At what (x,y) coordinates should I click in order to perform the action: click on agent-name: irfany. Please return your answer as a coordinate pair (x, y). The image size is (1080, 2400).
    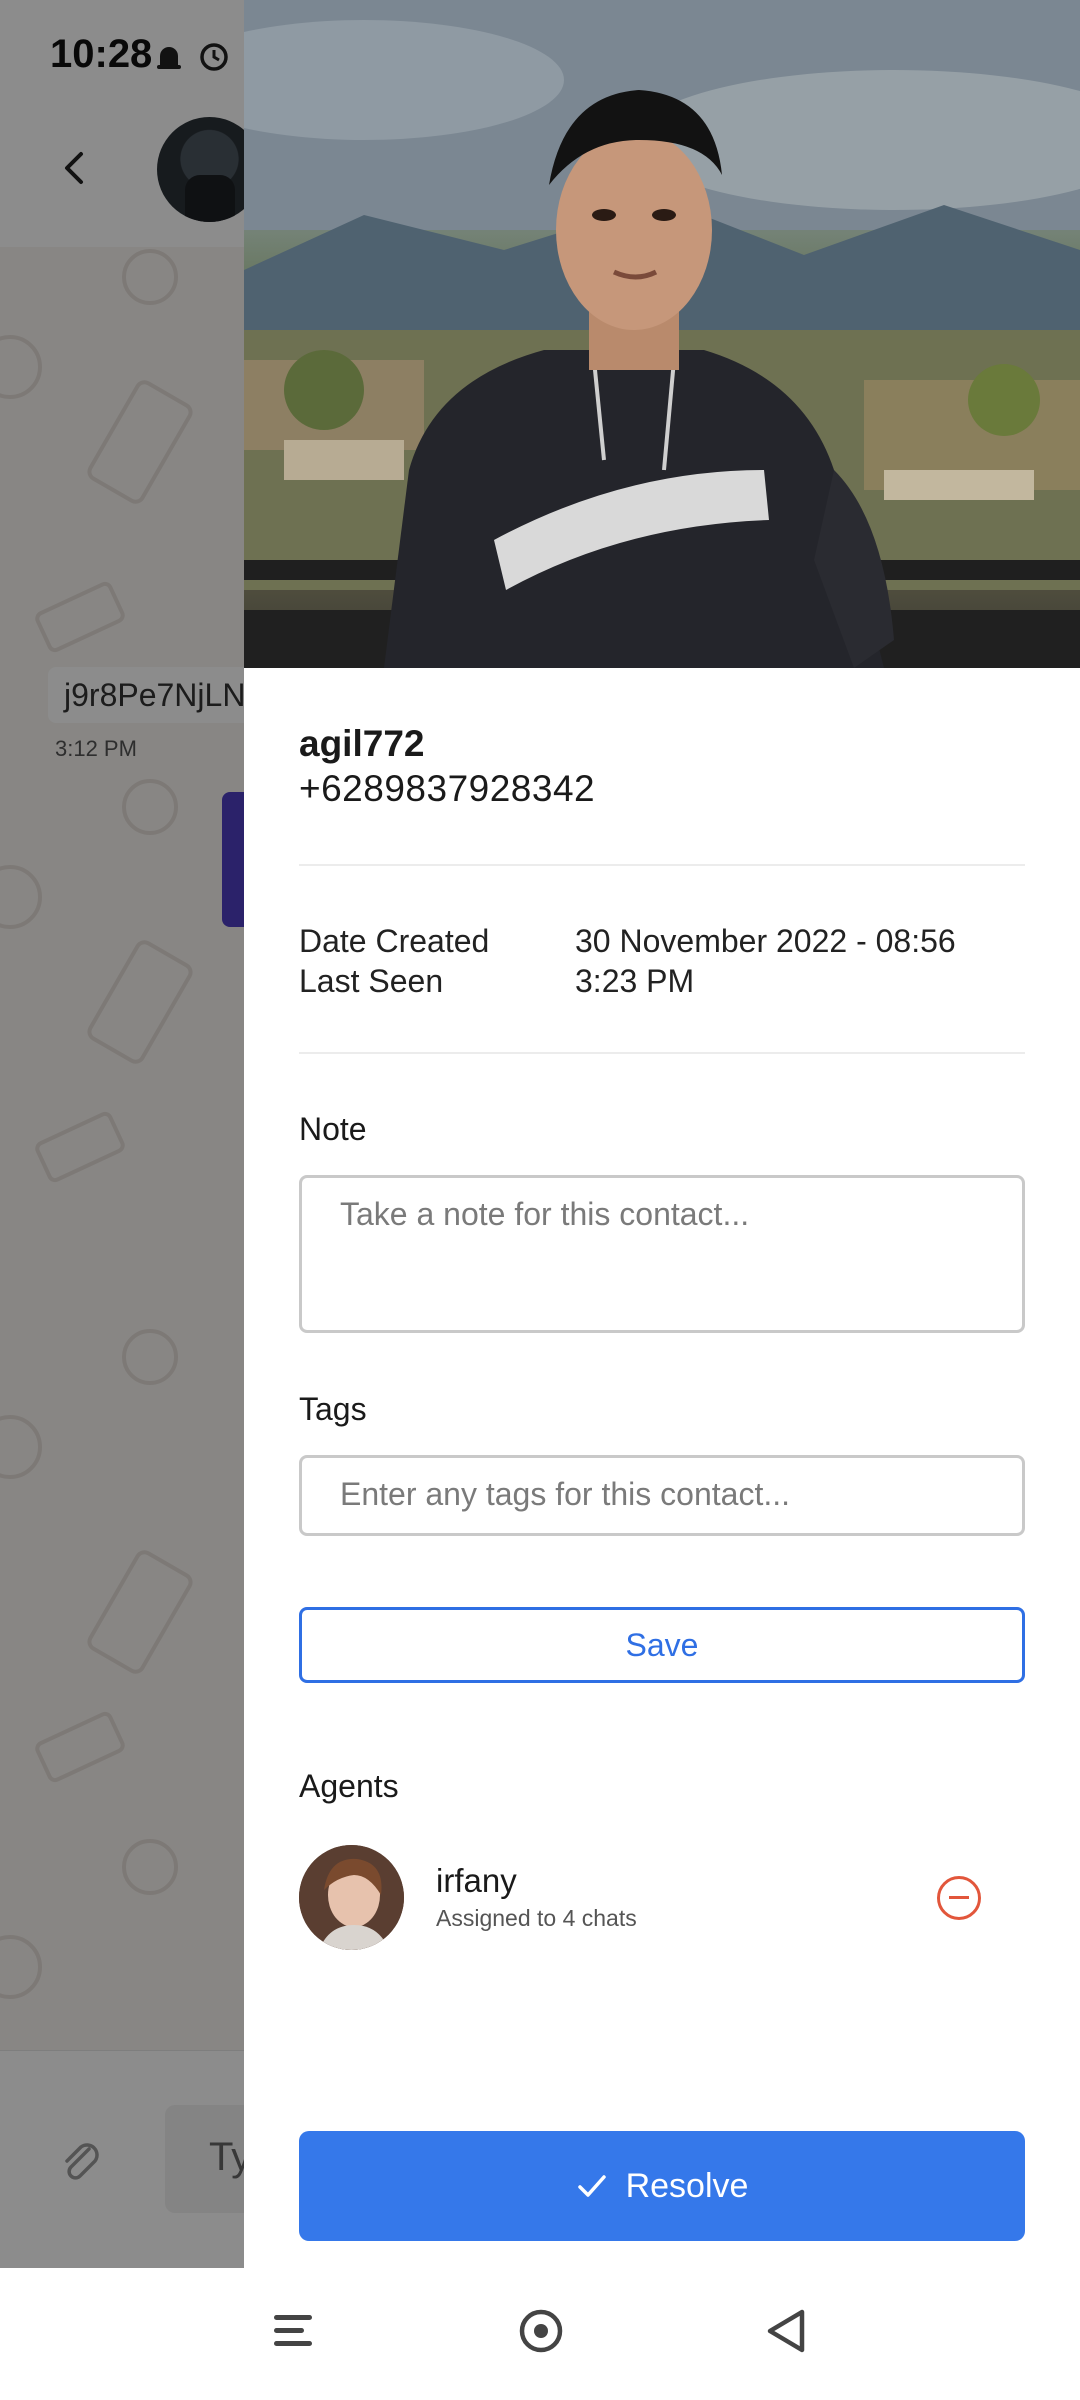
    Looking at the image, I should click on (476, 1880).